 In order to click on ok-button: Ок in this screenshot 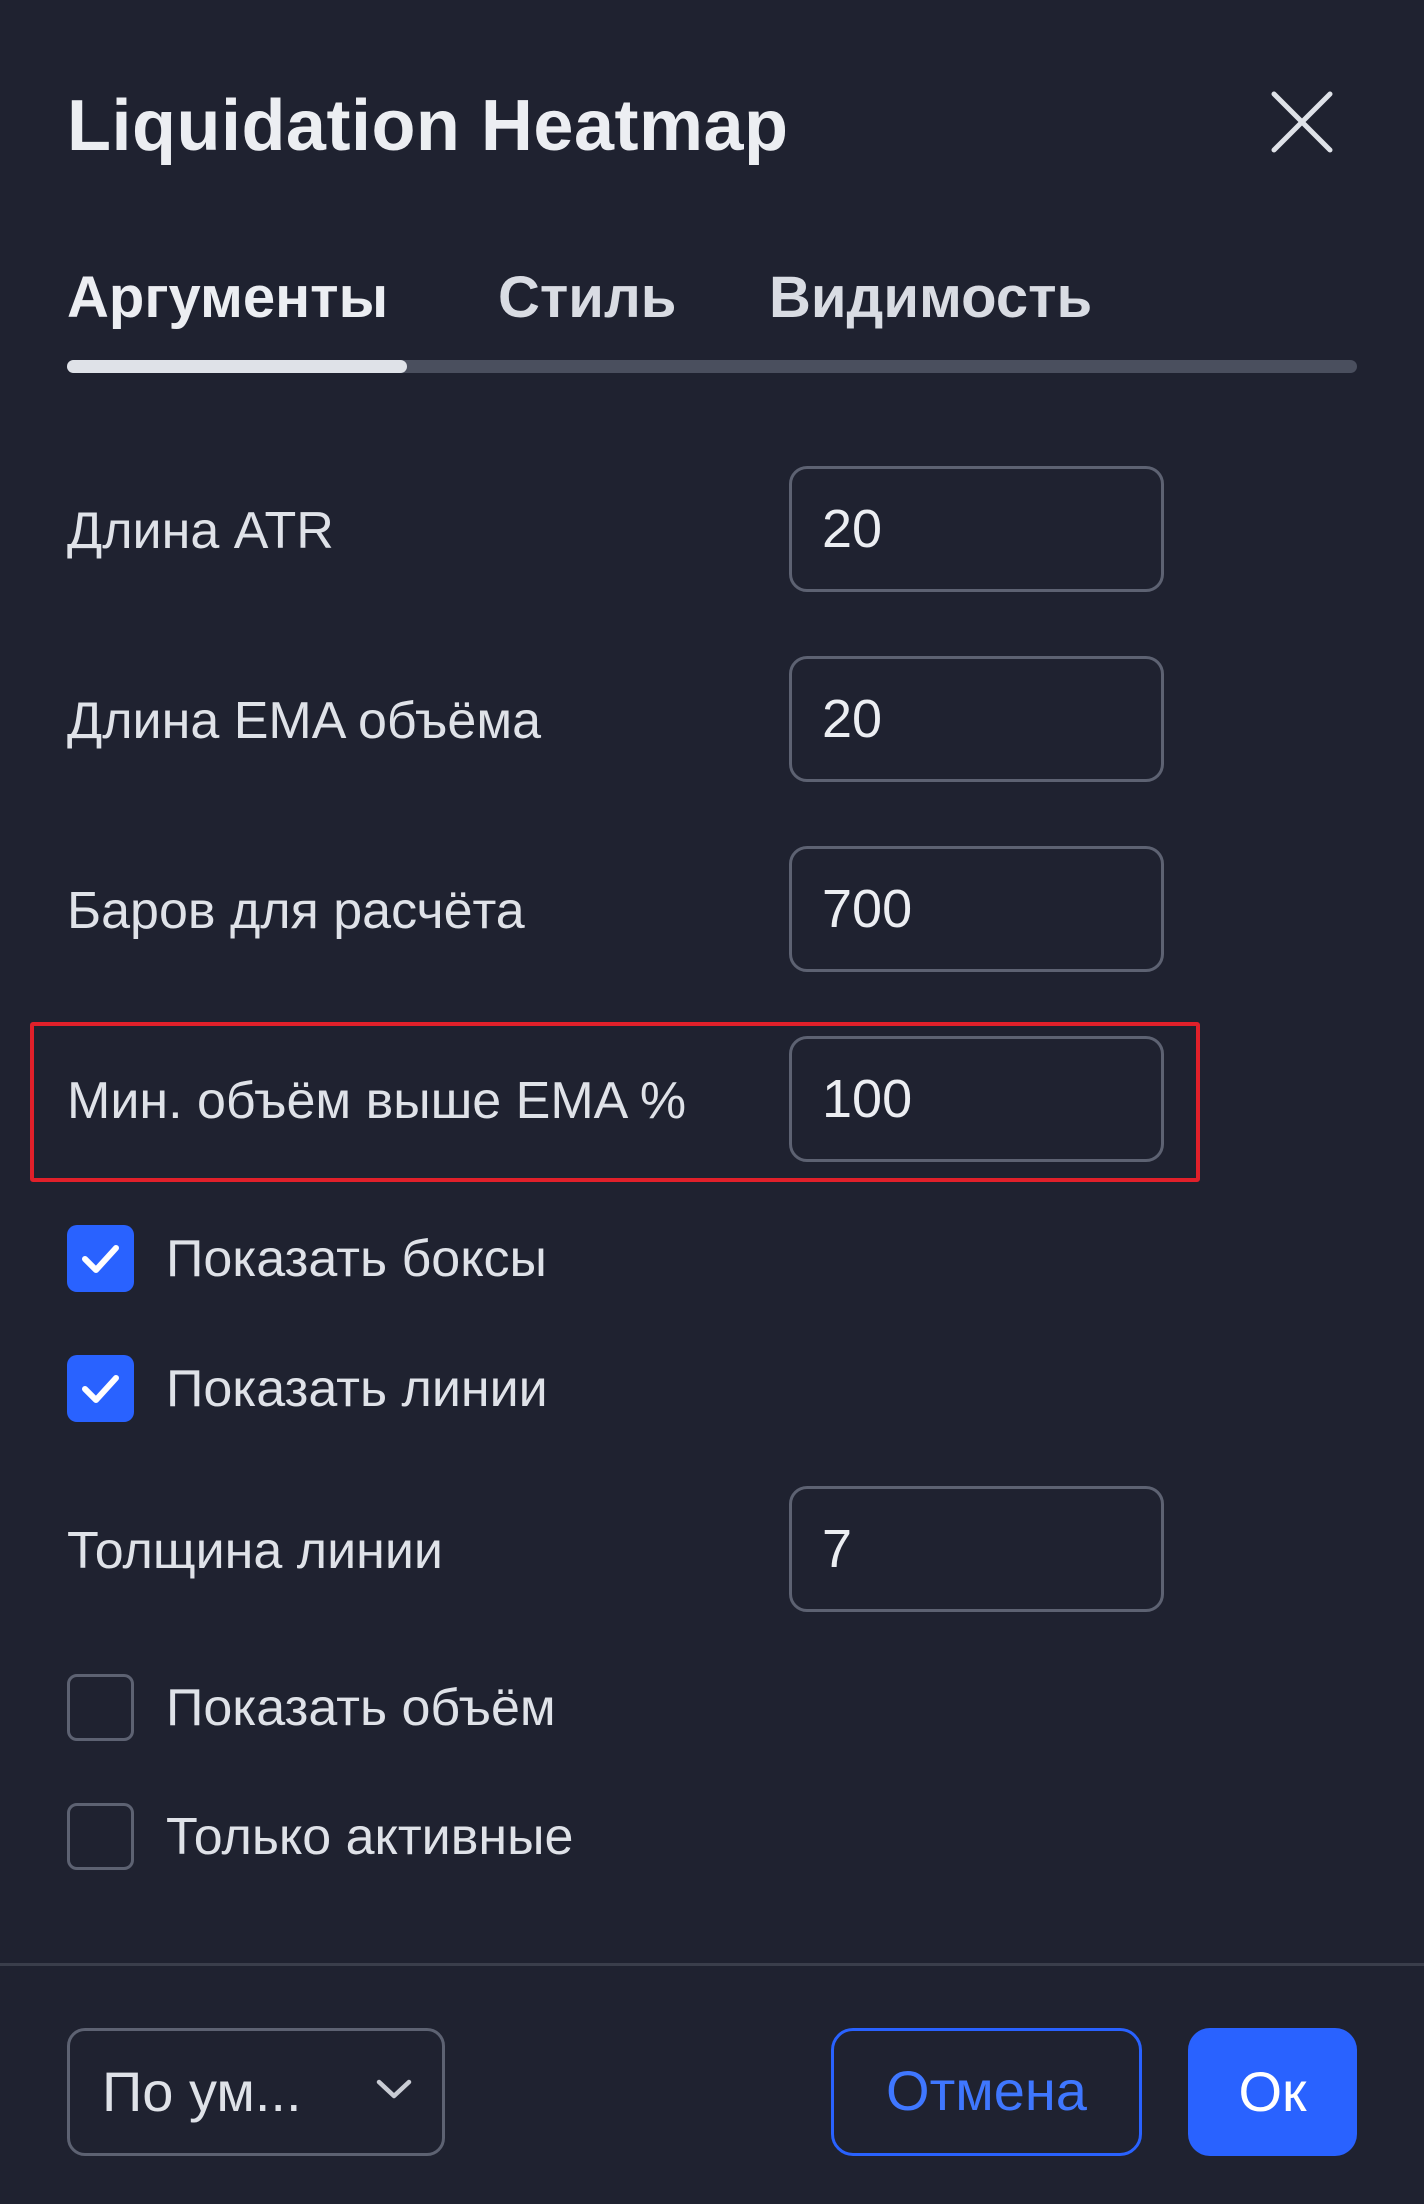, I will do `click(1272, 2092)`.